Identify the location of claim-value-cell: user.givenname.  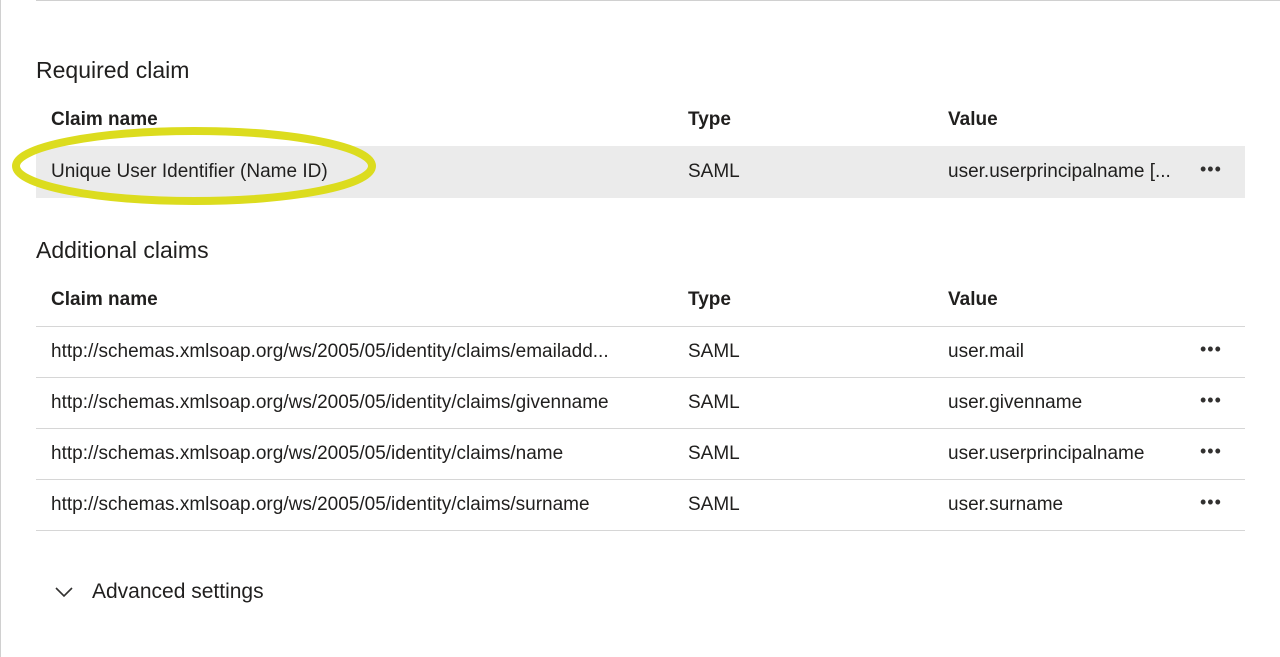
(1015, 402).